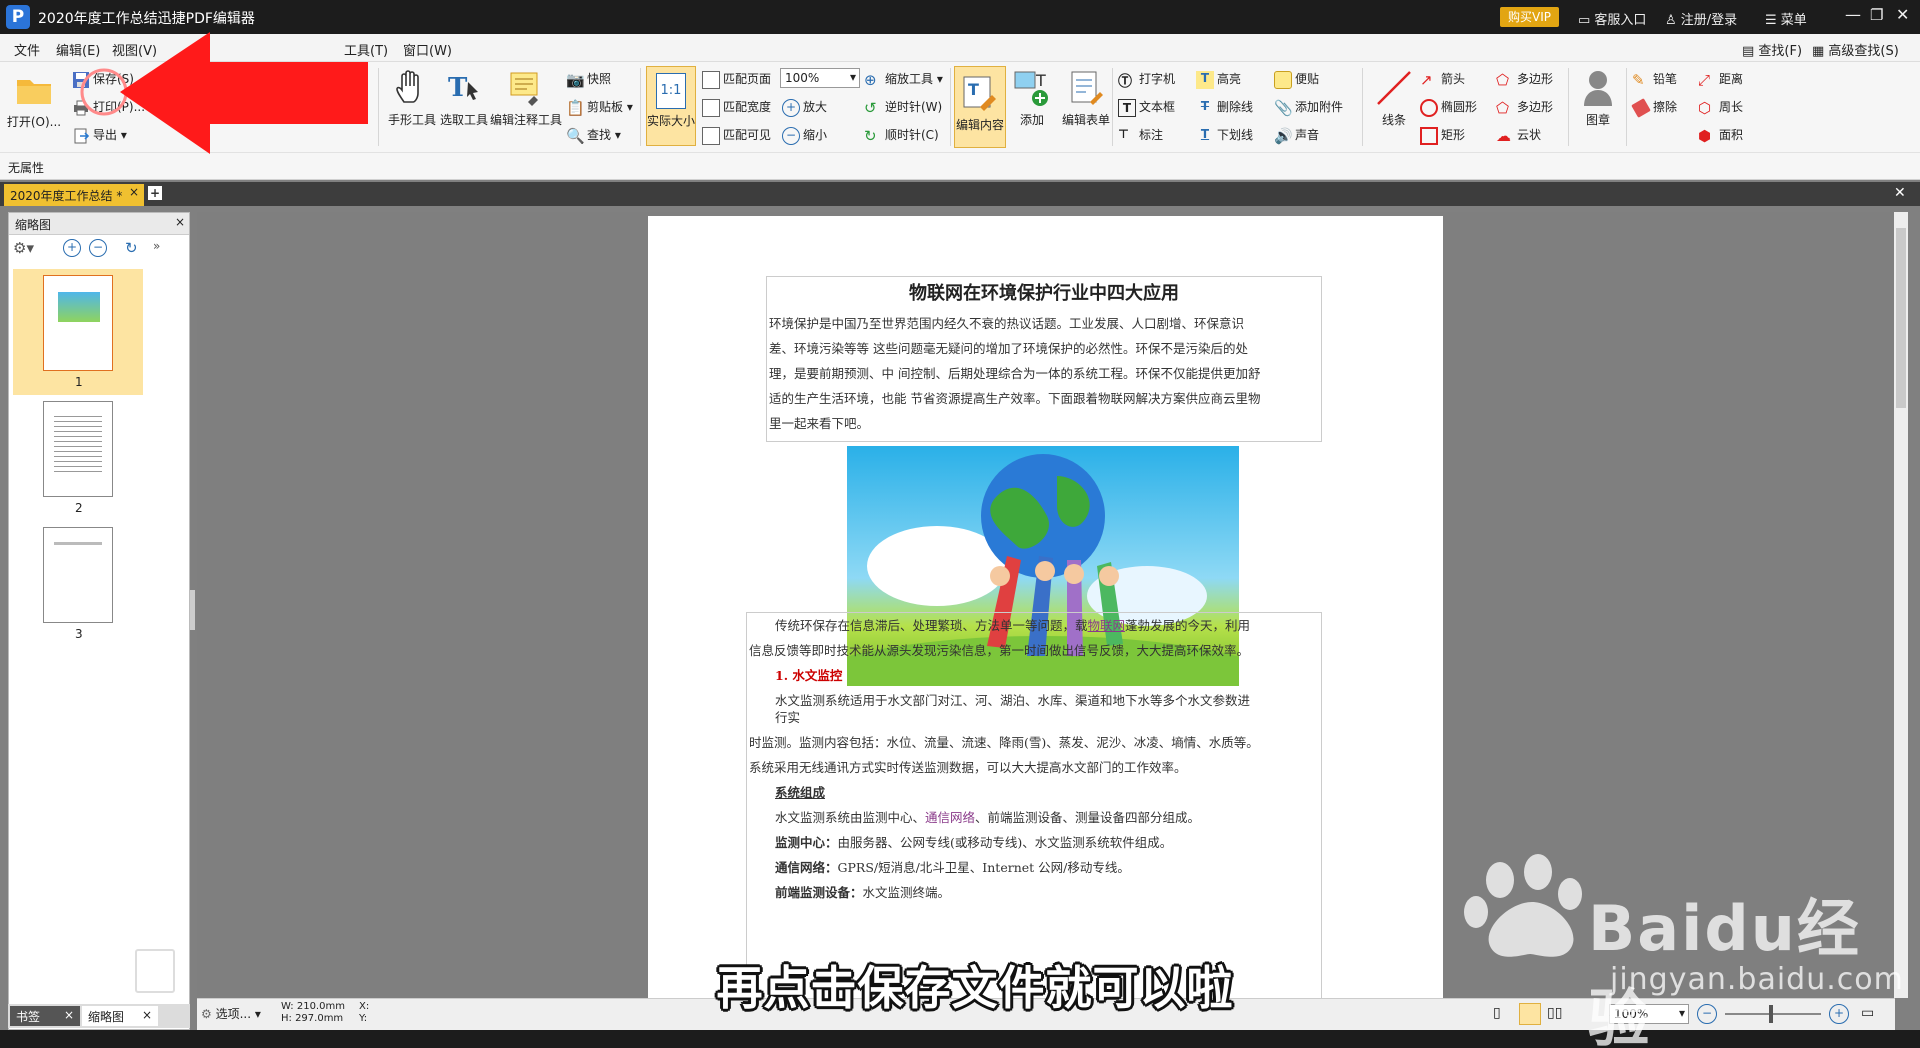  What do you see at coordinates (1786, 18) in the screenshot?
I see `menu-button: ☰ 菜单` at bounding box center [1786, 18].